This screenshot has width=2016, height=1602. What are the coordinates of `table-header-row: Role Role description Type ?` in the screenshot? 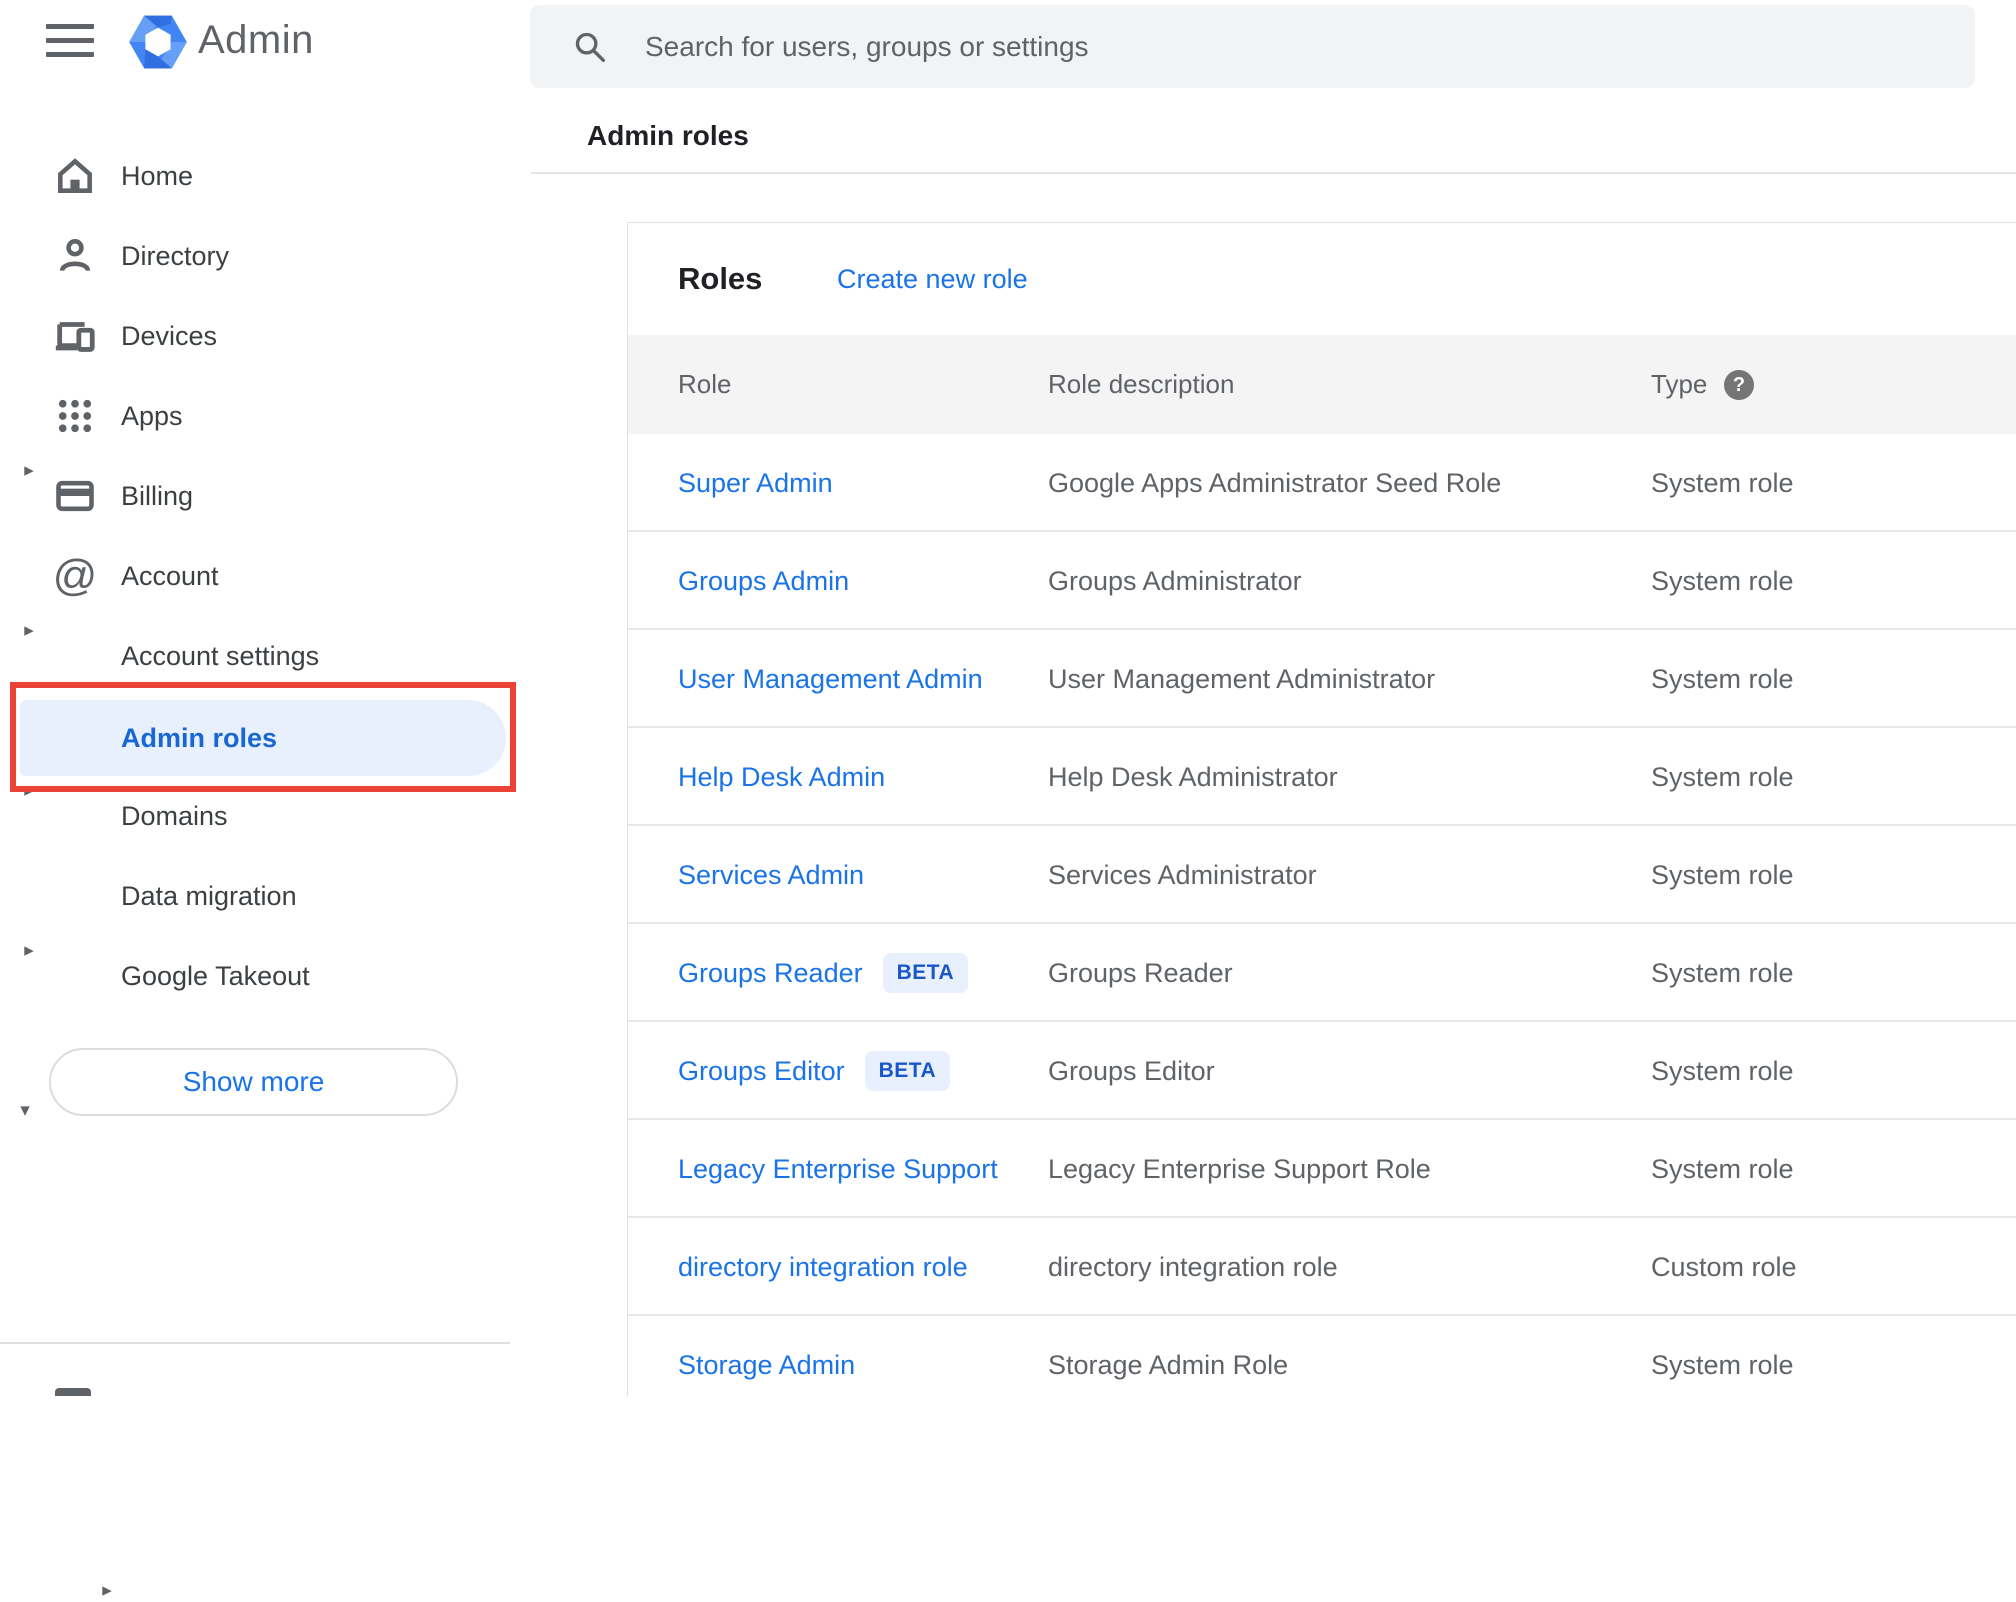 It's located at (1322, 384).